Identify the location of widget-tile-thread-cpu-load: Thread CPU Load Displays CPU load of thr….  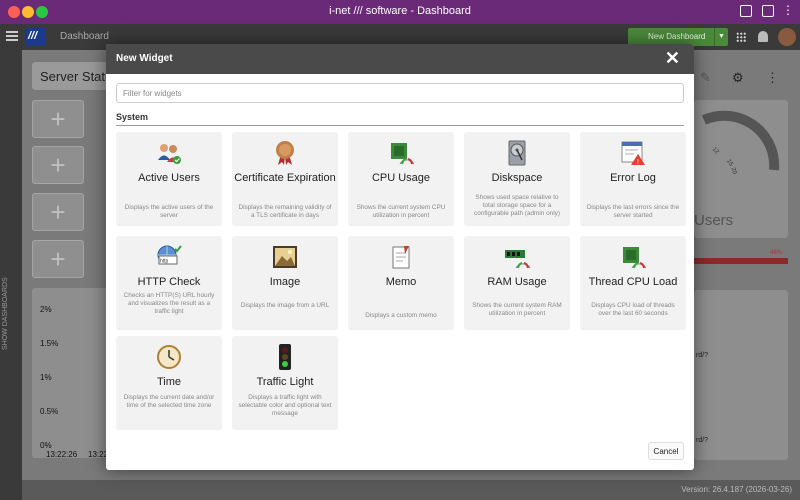
(633, 283).